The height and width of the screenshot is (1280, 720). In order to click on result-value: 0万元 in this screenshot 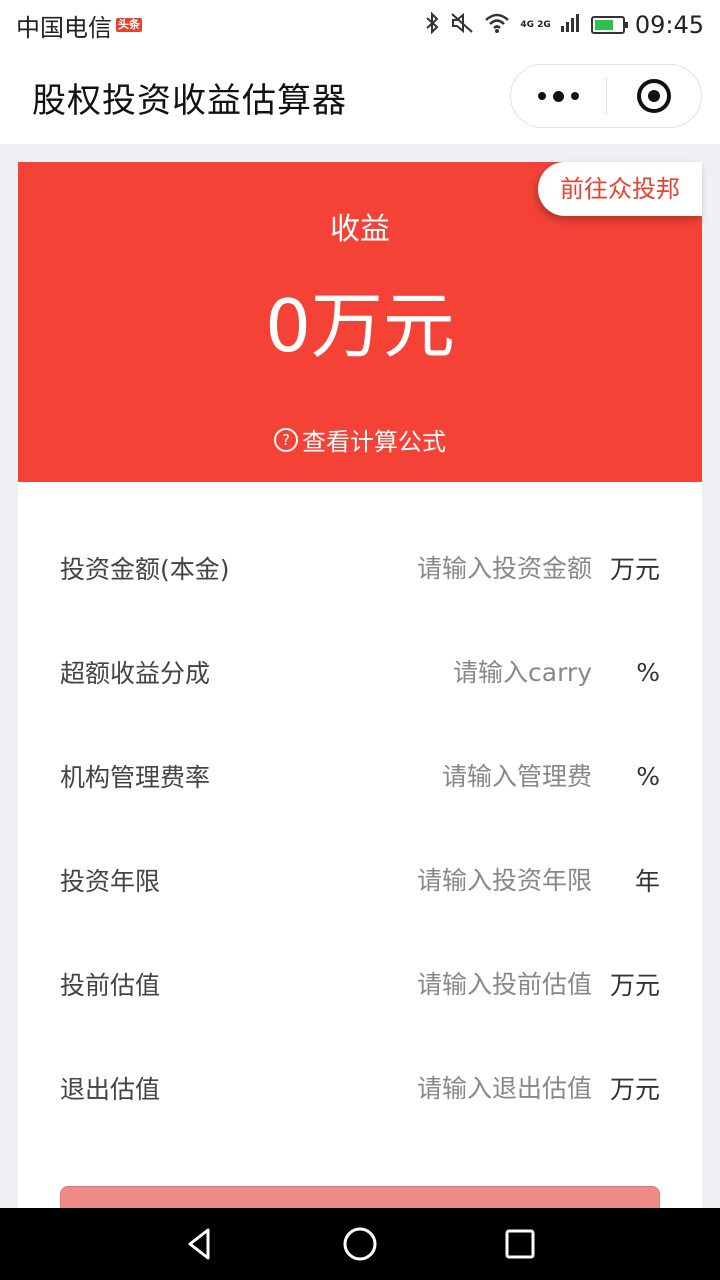, I will do `click(360, 326)`.